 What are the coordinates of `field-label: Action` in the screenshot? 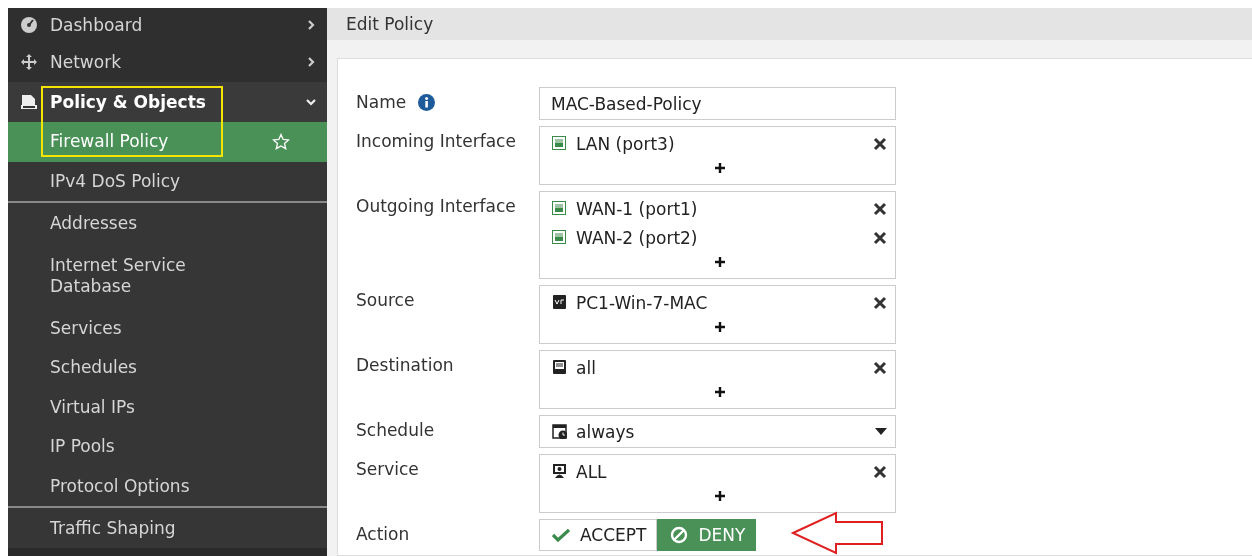 It's located at (383, 534).